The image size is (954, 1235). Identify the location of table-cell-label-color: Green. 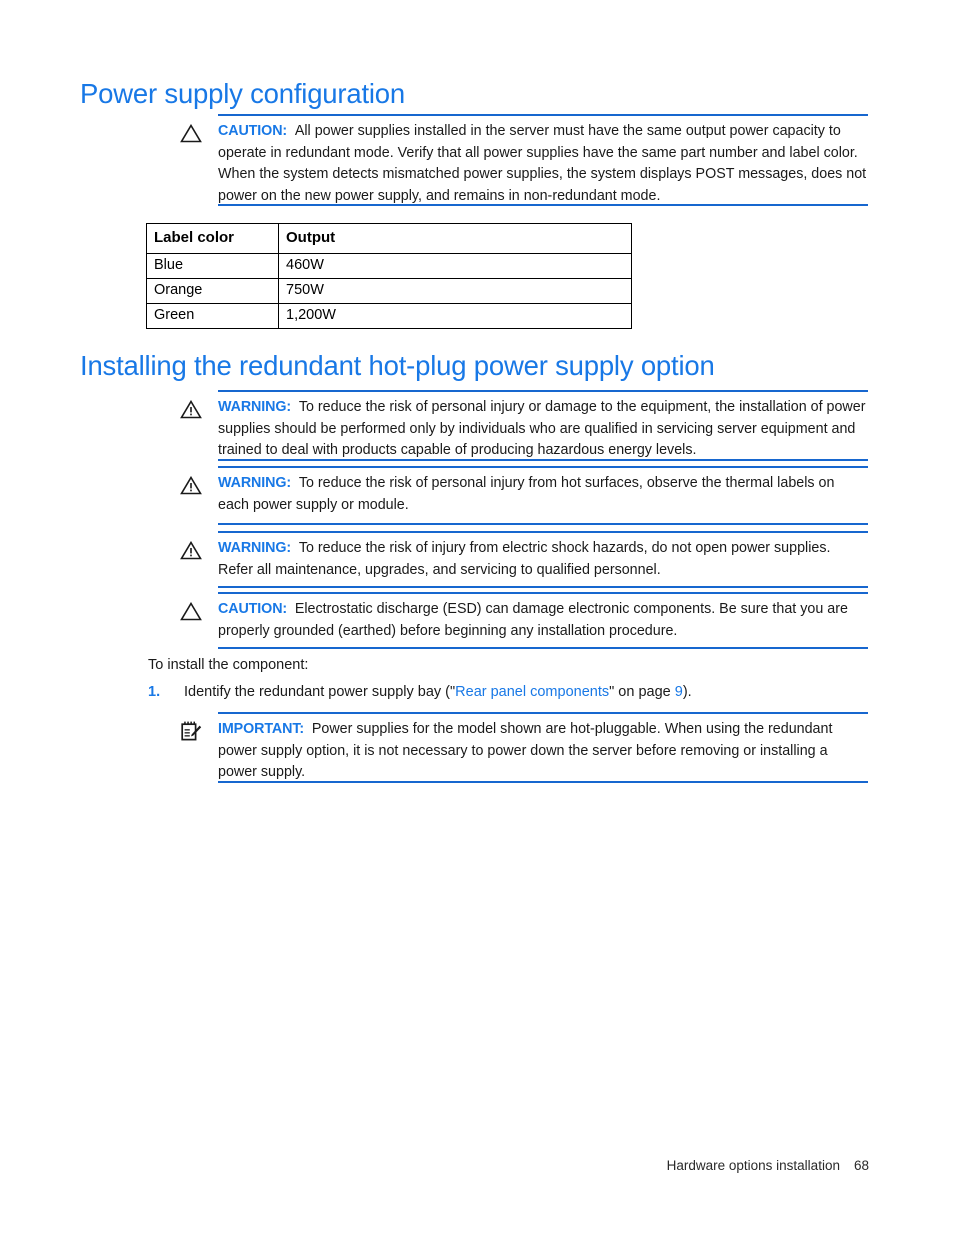
(212, 316).